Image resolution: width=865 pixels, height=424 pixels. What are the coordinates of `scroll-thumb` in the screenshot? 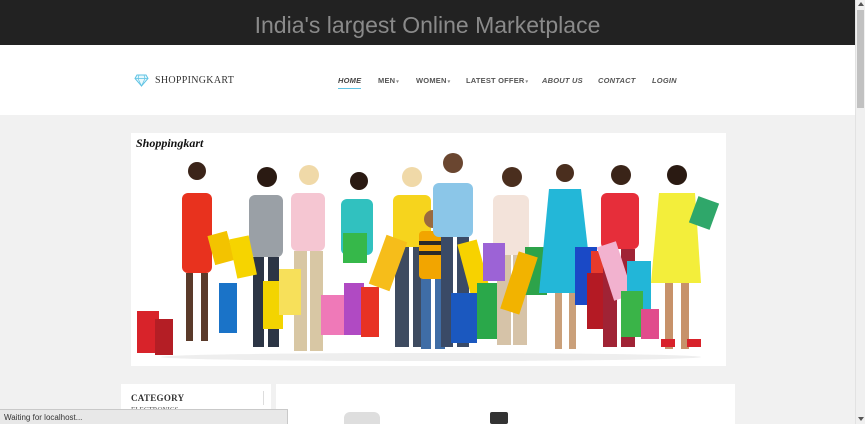 It's located at (860, 59).